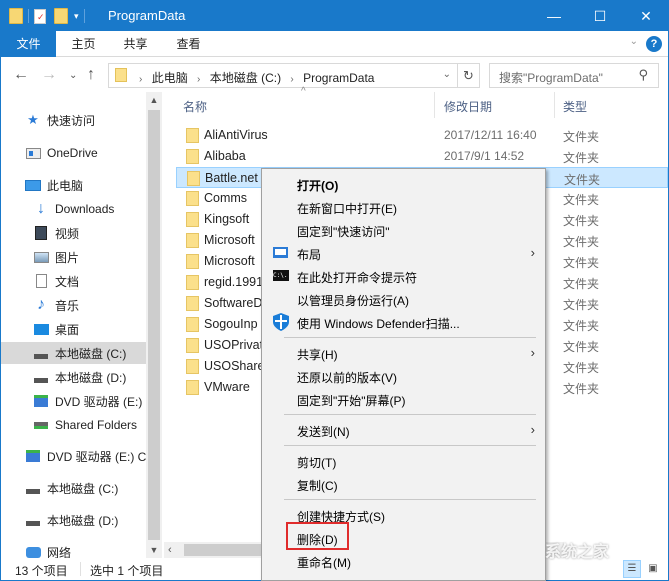  What do you see at coordinates (575, 106) in the screenshot?
I see `column-header-type: 类型` at bounding box center [575, 106].